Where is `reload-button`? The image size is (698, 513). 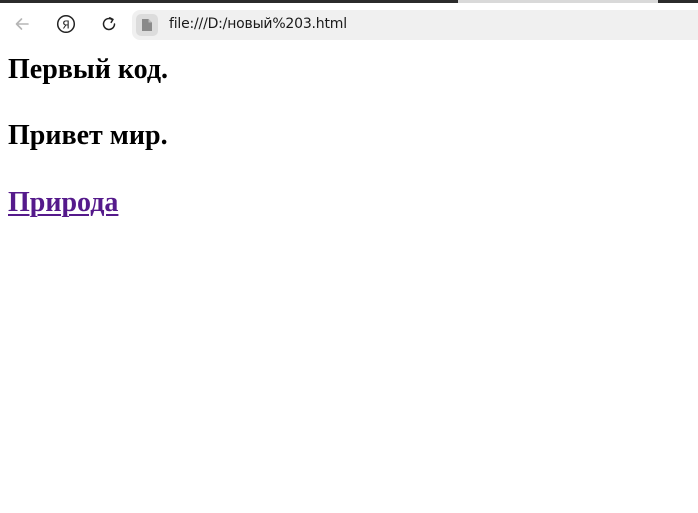 reload-button is located at coordinates (109, 24).